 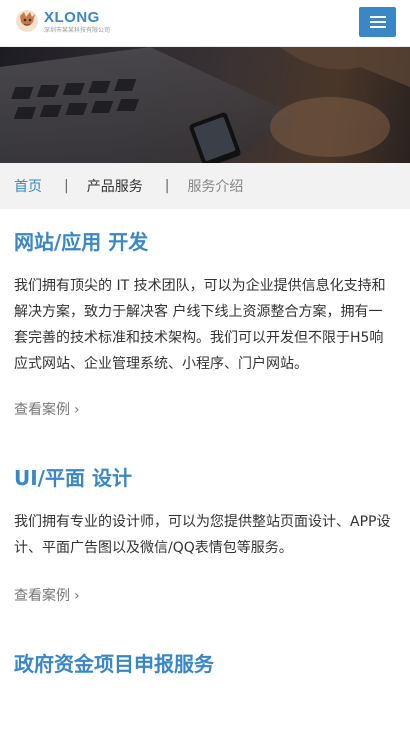 I want to click on site-header: XLONG 深圳市某某科技有限公司, so click(x=205, y=23).